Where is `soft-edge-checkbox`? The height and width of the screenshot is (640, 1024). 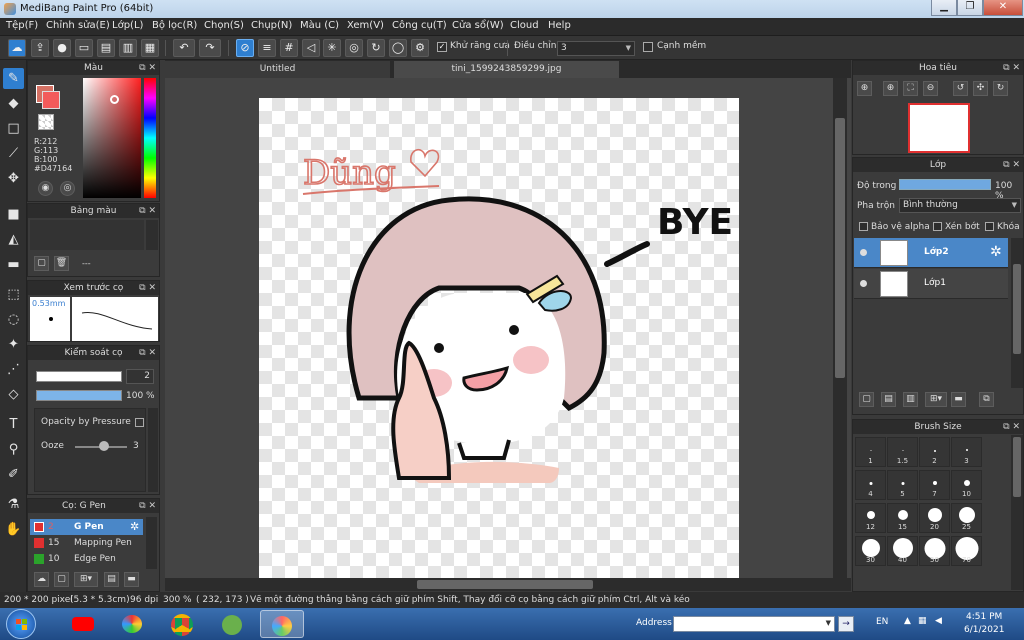 soft-edge-checkbox is located at coordinates (648, 47).